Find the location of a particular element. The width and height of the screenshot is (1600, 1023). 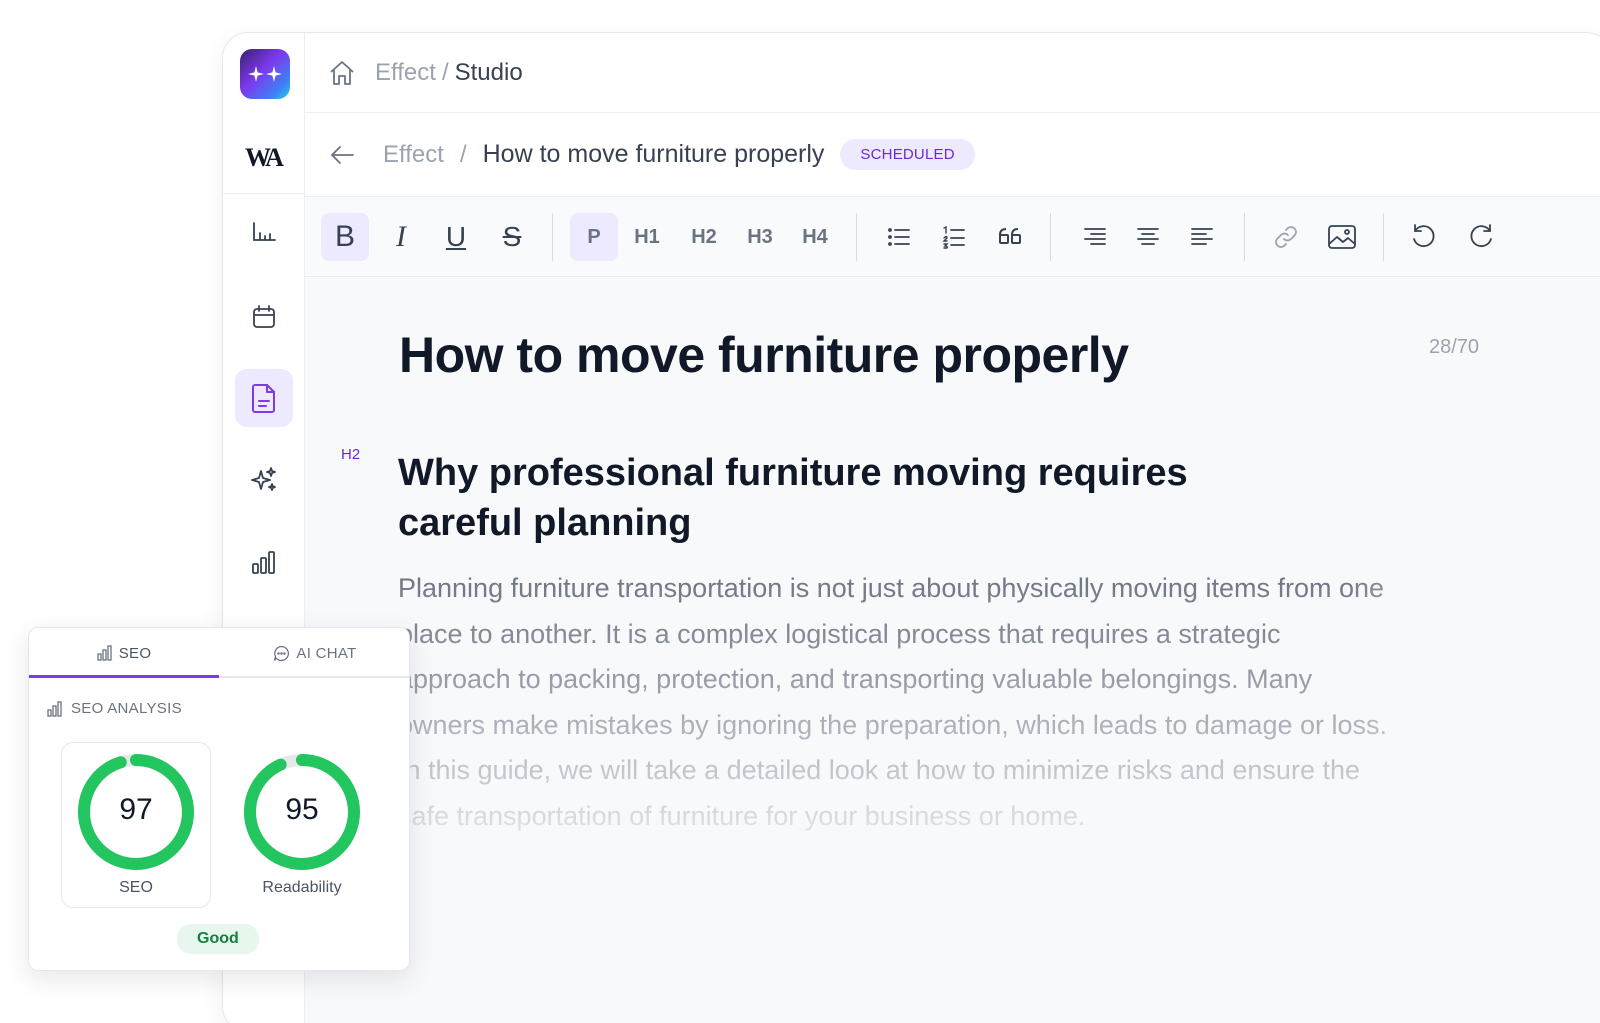

align-center-icon is located at coordinates (1148, 236).